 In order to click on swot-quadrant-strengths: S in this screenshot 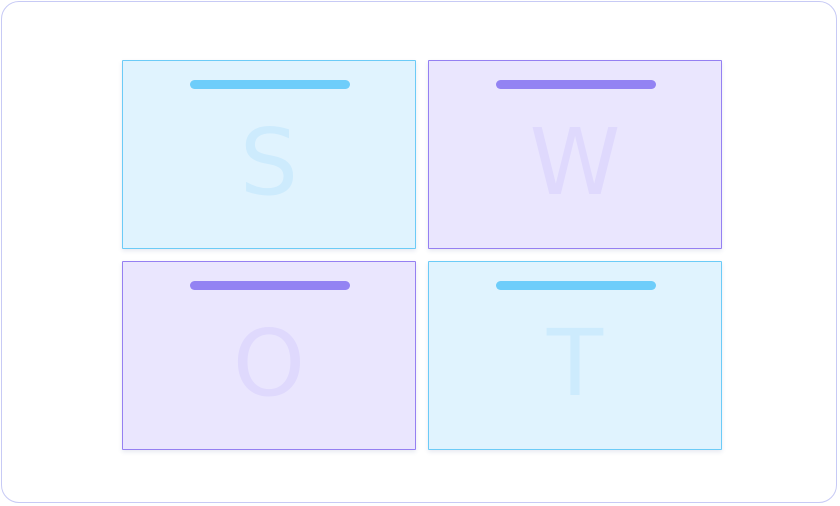, I will do `click(269, 154)`.